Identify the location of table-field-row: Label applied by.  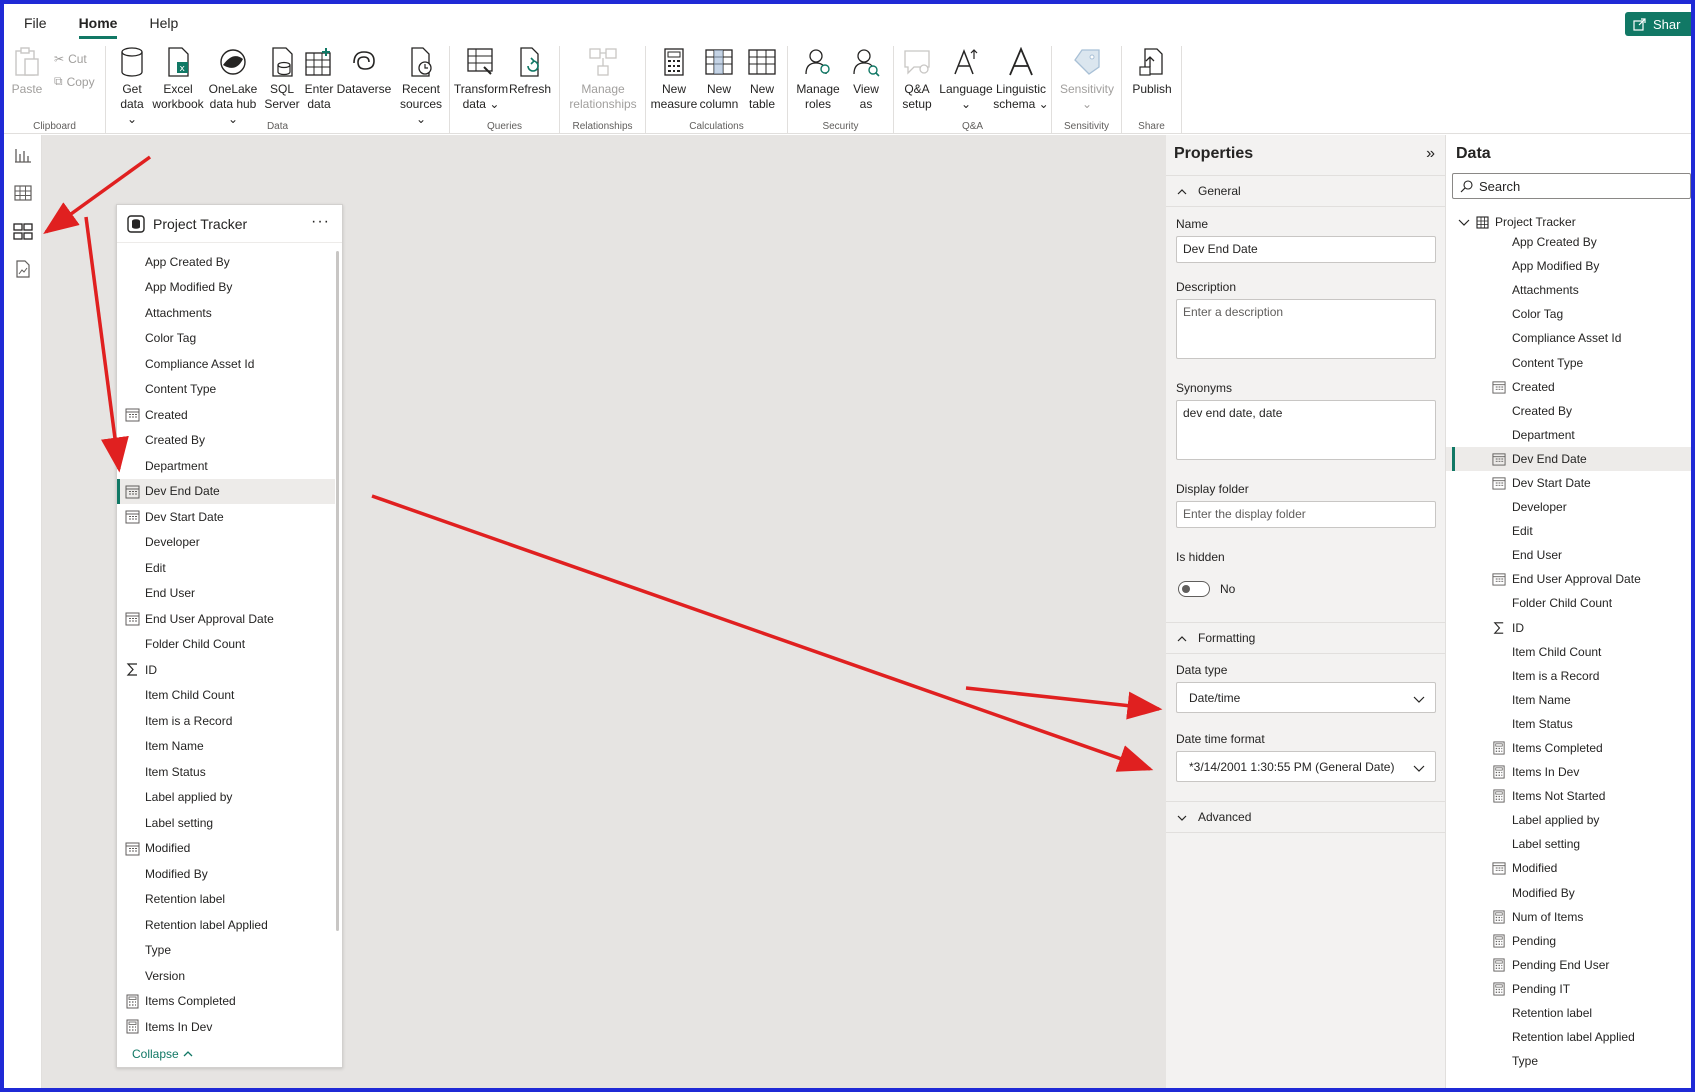
(226, 798).